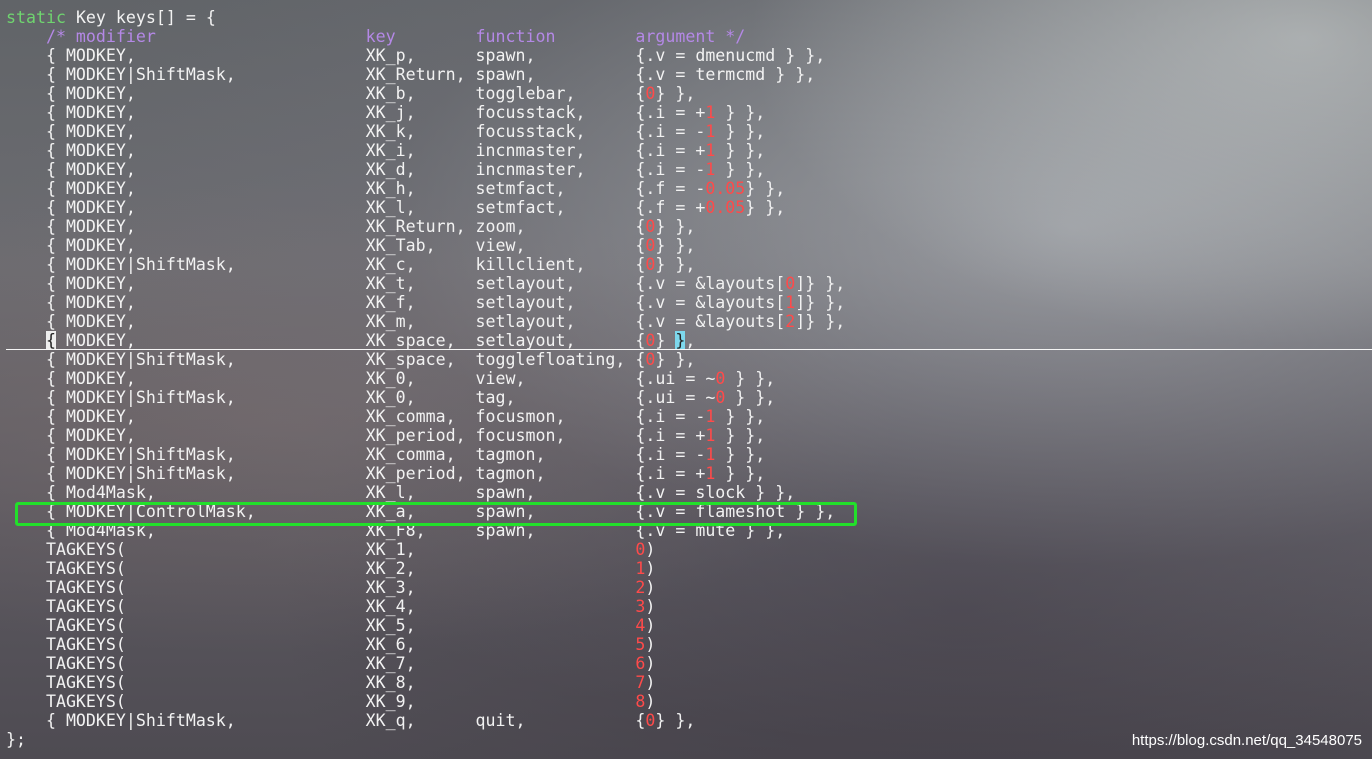 The image size is (1372, 759). What do you see at coordinates (351, 245) in the screenshot?
I see `code-line: { MODKEY, XK_Tab, view, {0} },` at bounding box center [351, 245].